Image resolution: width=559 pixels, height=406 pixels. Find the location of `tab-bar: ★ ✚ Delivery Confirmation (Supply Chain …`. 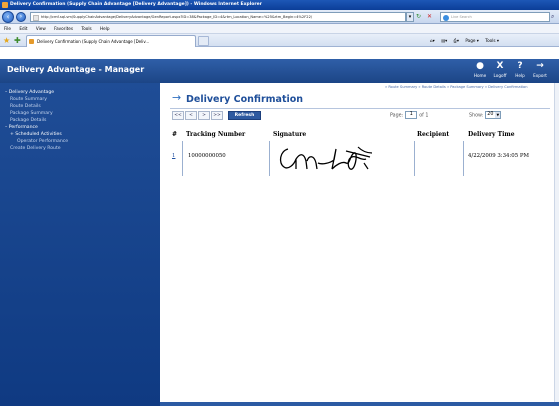

tab-bar: ★ ✚ Delivery Confirmation (Supply Chain … is located at coordinates (279, 40).